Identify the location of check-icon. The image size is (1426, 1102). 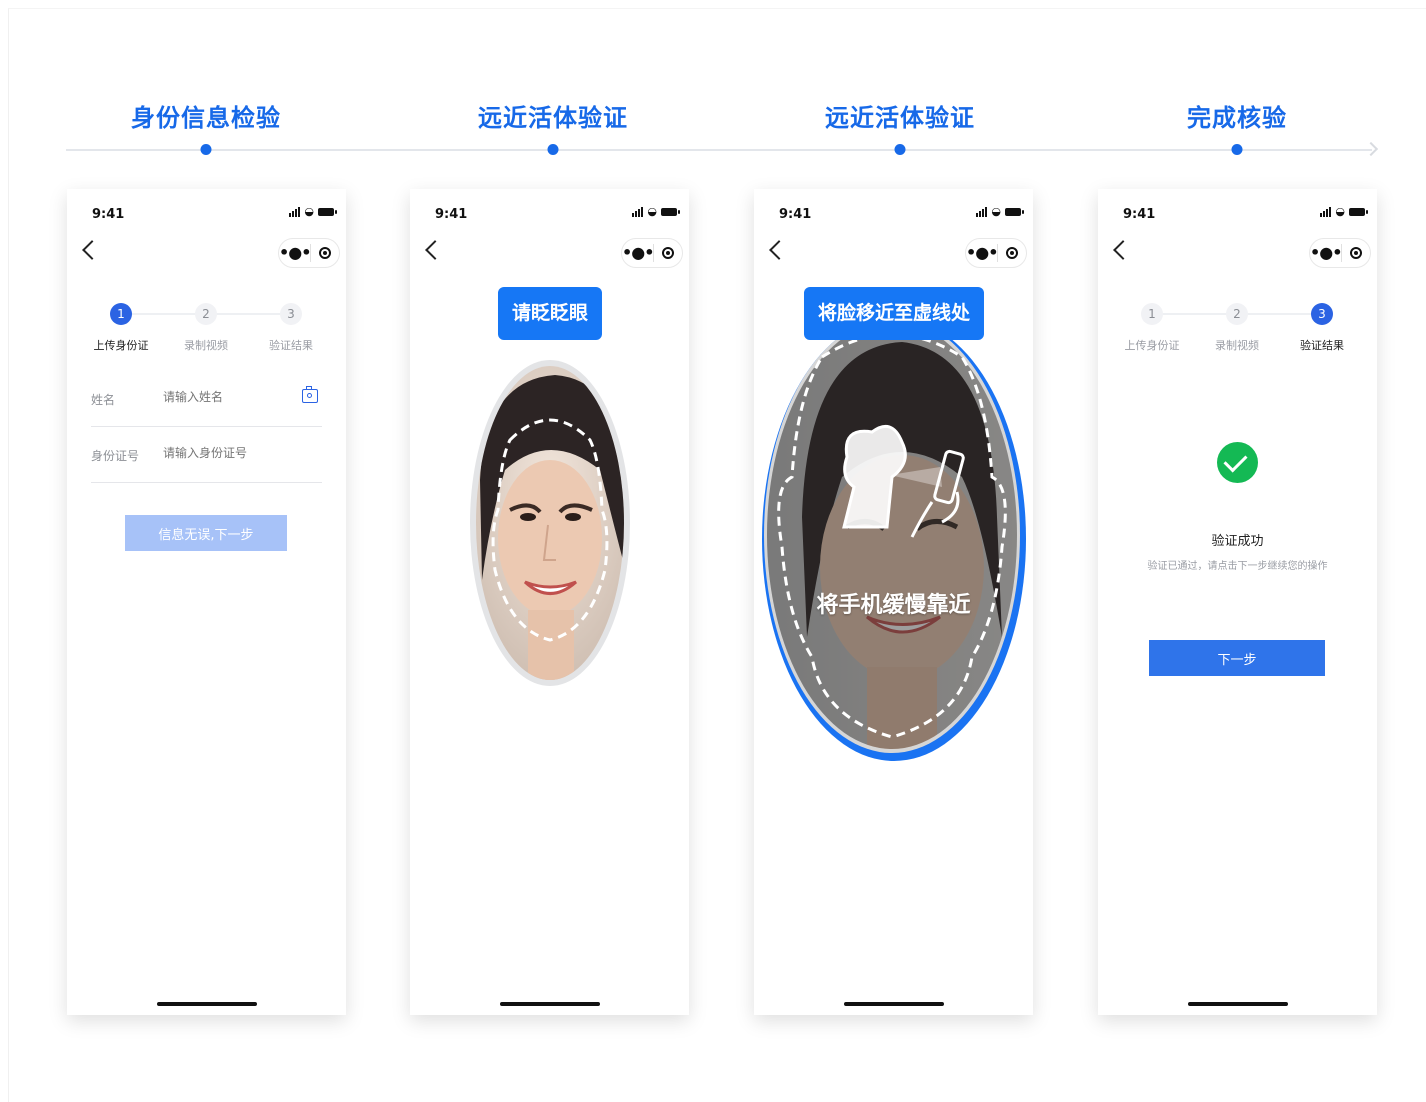
(1237, 462).